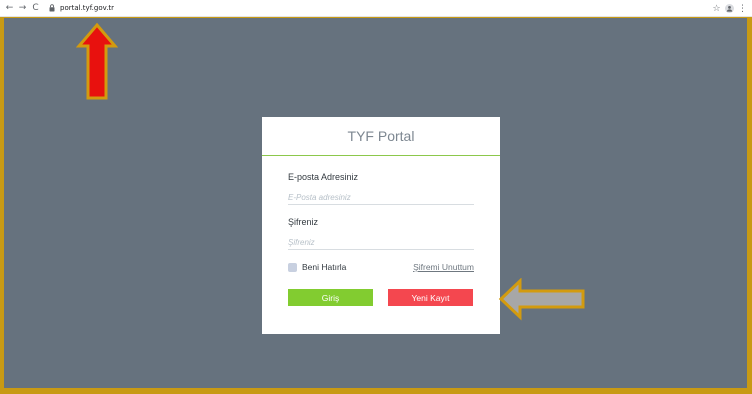 The height and width of the screenshot is (394, 752). What do you see at coordinates (51, 8) in the screenshot?
I see `lock-icon` at bounding box center [51, 8].